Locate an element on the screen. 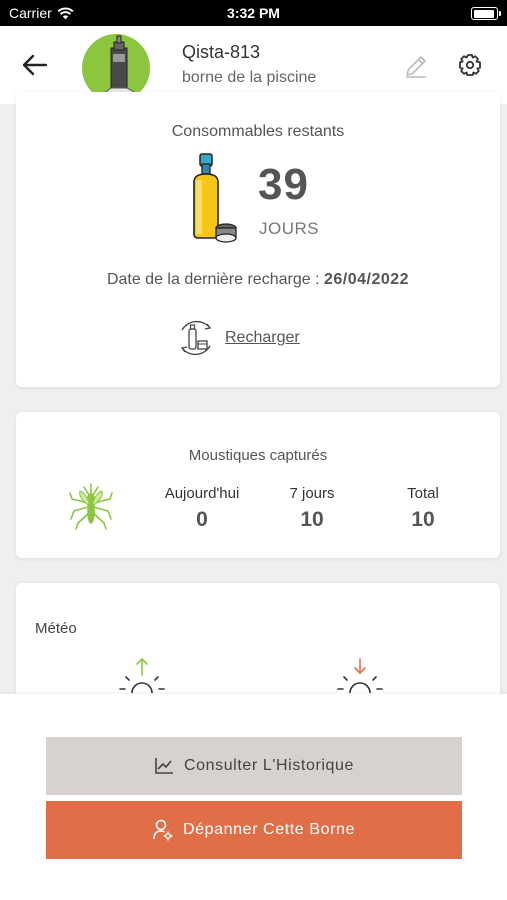  last-recharge-value: 26/04/2022 is located at coordinates (366, 279).